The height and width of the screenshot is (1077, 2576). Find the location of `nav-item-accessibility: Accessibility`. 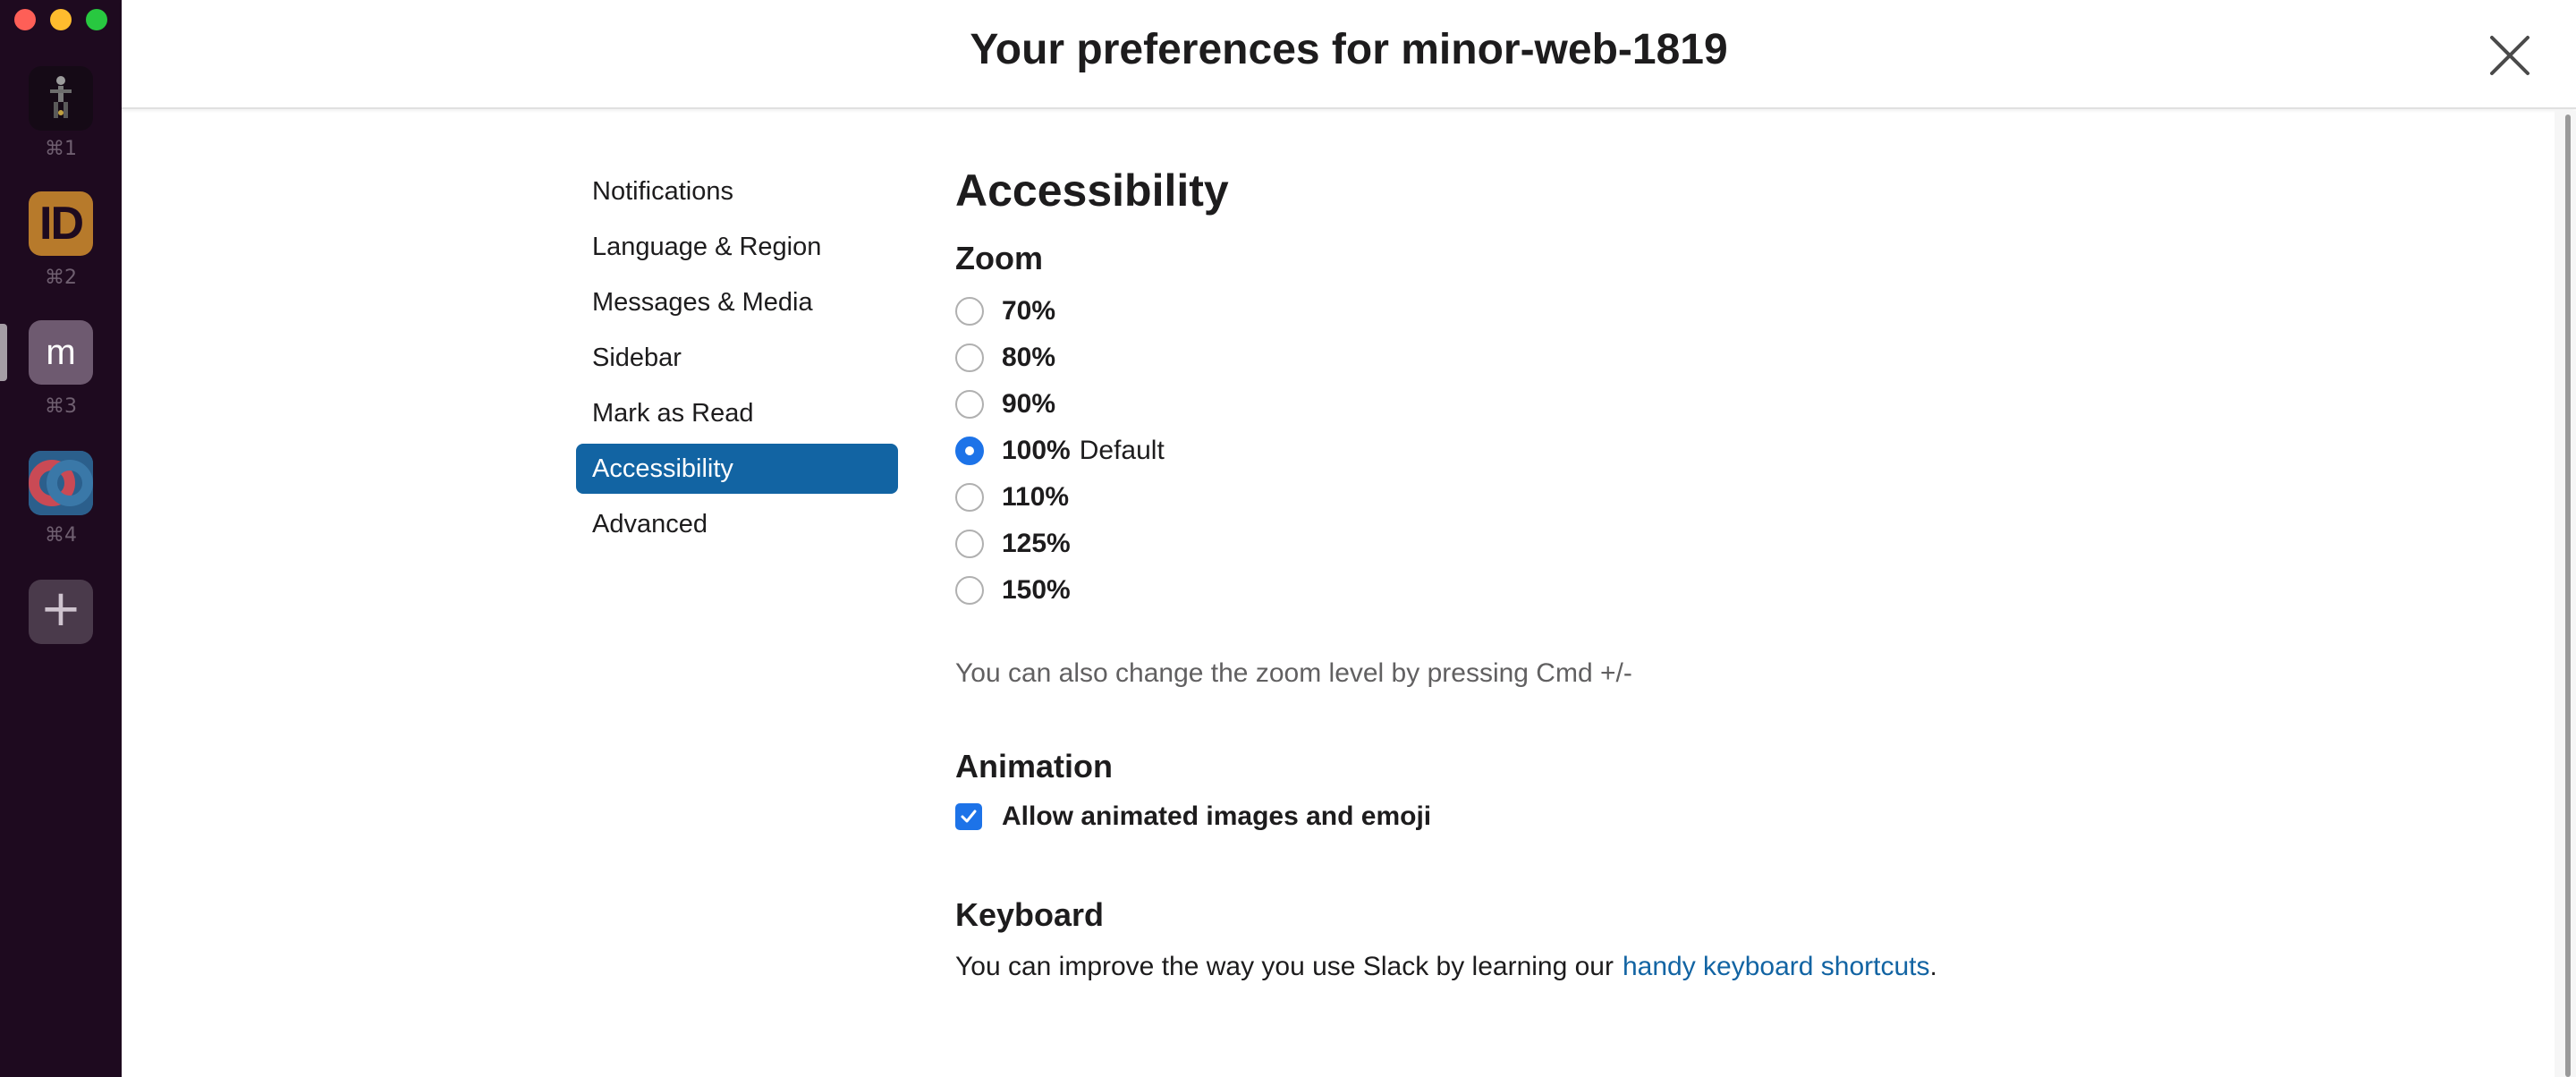

nav-item-accessibility: Accessibility is located at coordinates (737, 469).